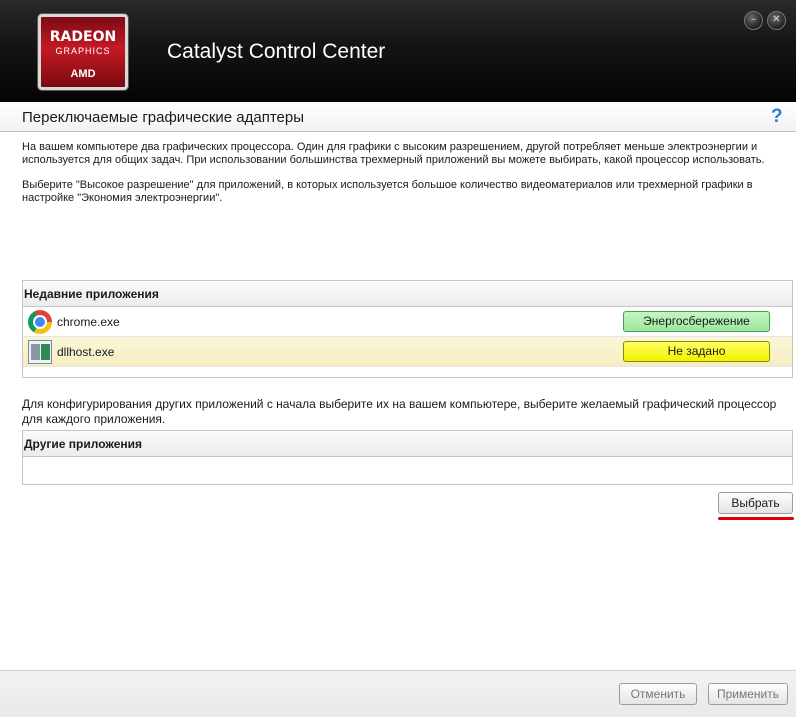 The width and height of the screenshot is (796, 717). I want to click on logo-graphics-text: GRAPHICS, so click(83, 51).